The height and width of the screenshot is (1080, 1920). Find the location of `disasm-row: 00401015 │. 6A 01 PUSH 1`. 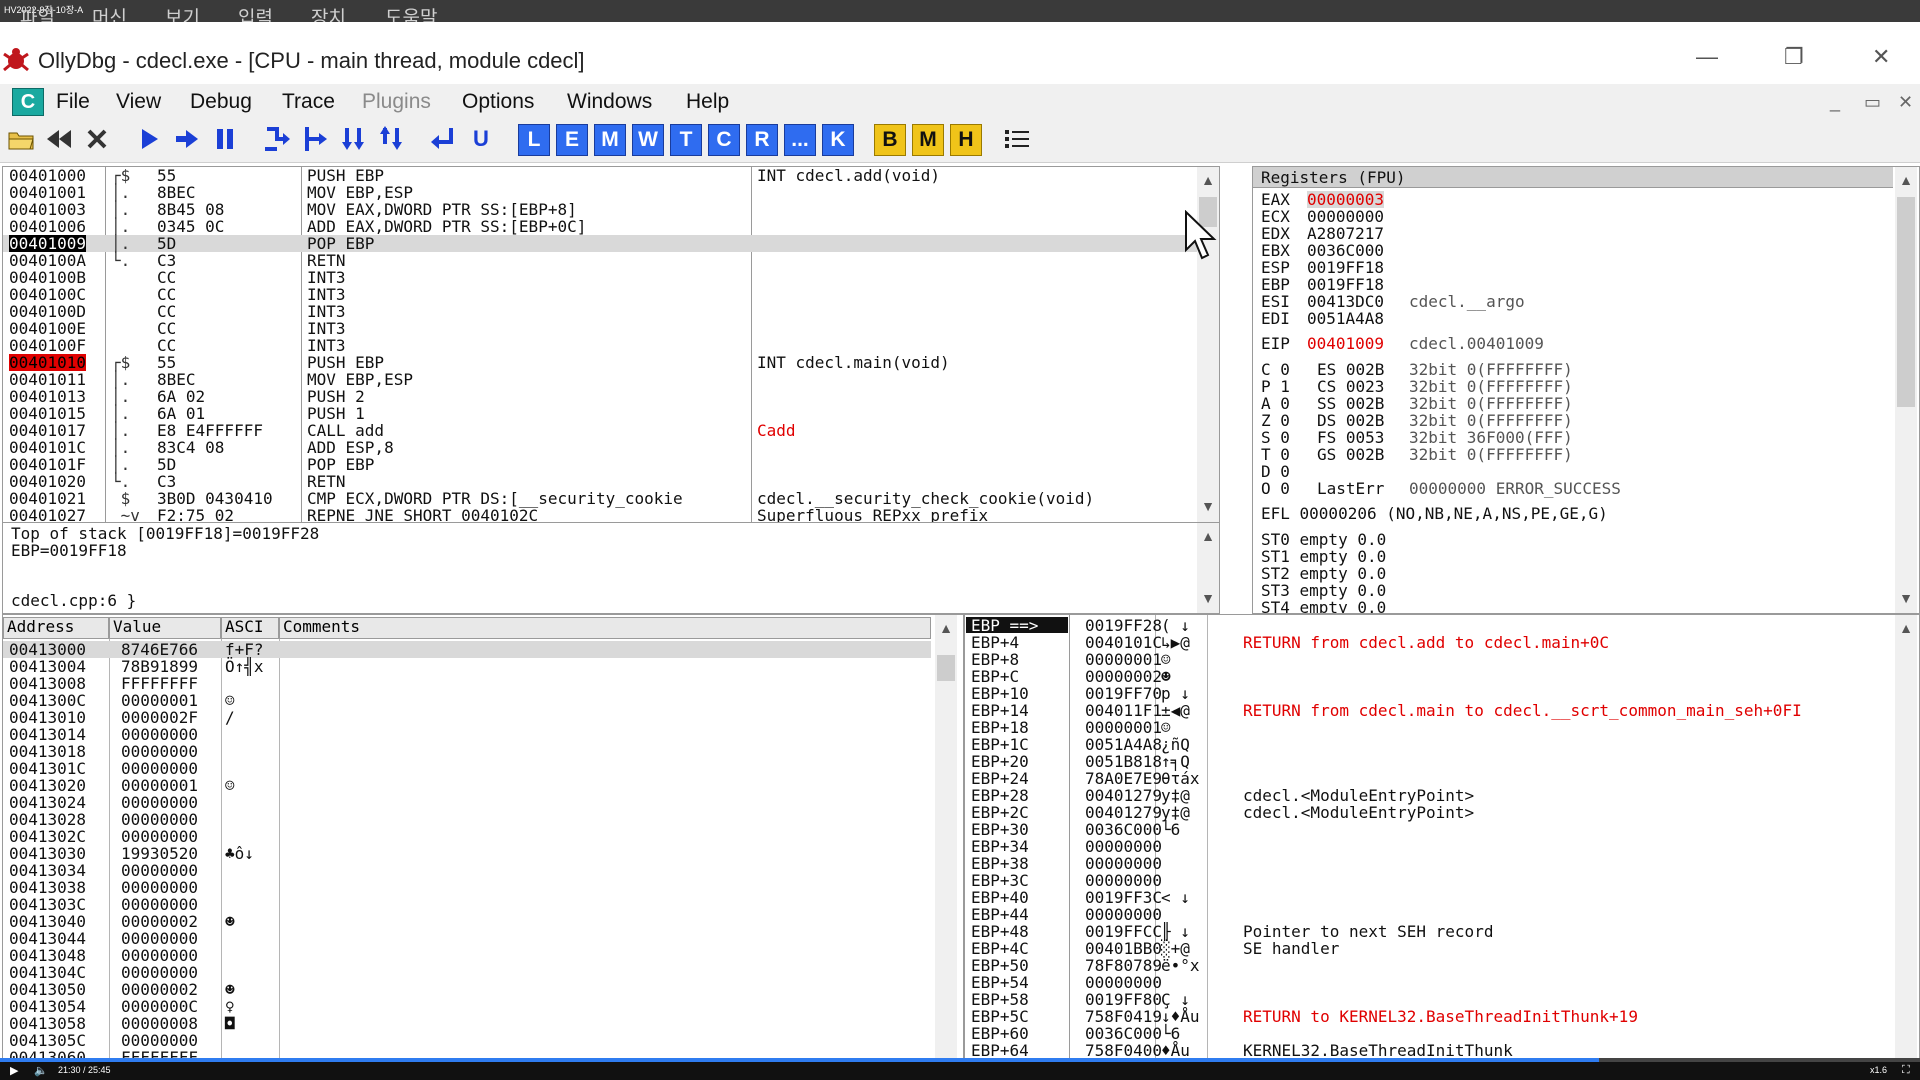

disasm-row: 00401015 │. 6A 01 PUSH 1 is located at coordinates (600, 413).